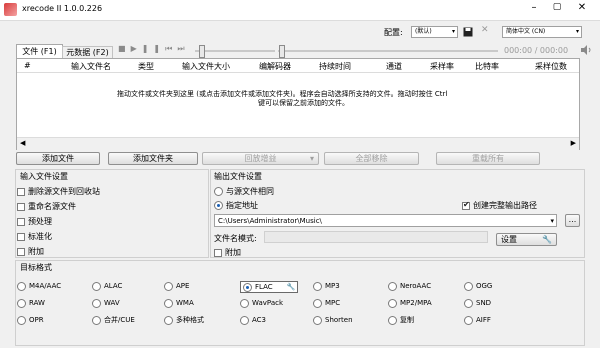 The image size is (600, 348). I want to click on minimize-icon: –, so click(534, 7).